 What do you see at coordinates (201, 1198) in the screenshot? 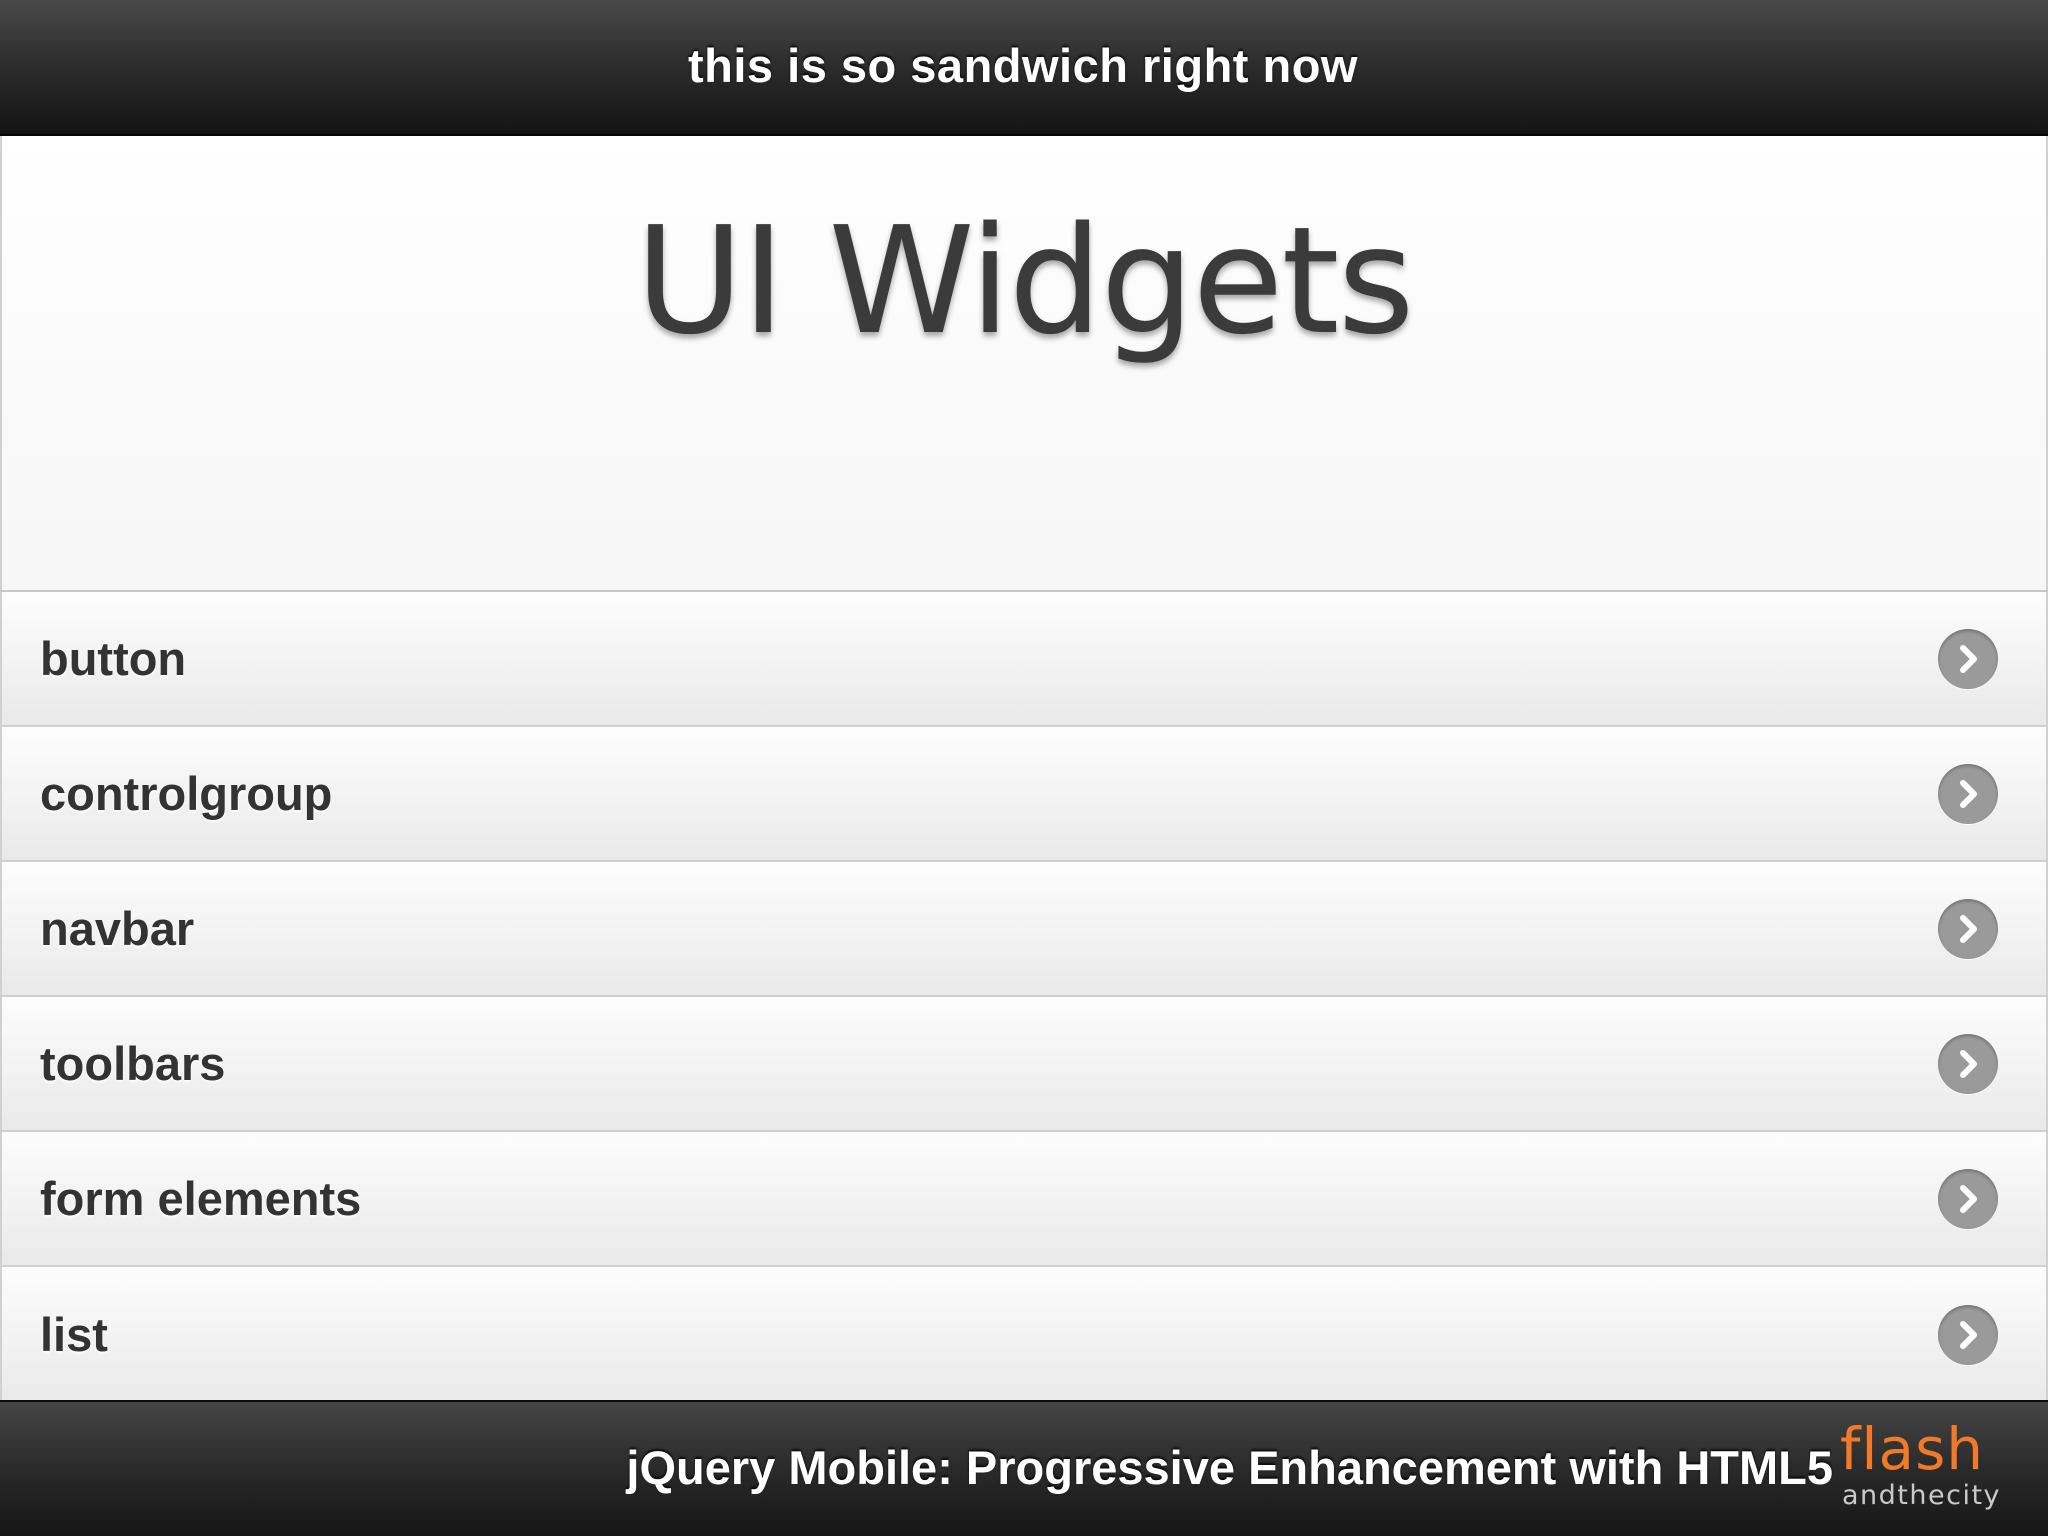
I see `list-item-label: form elements` at bounding box center [201, 1198].